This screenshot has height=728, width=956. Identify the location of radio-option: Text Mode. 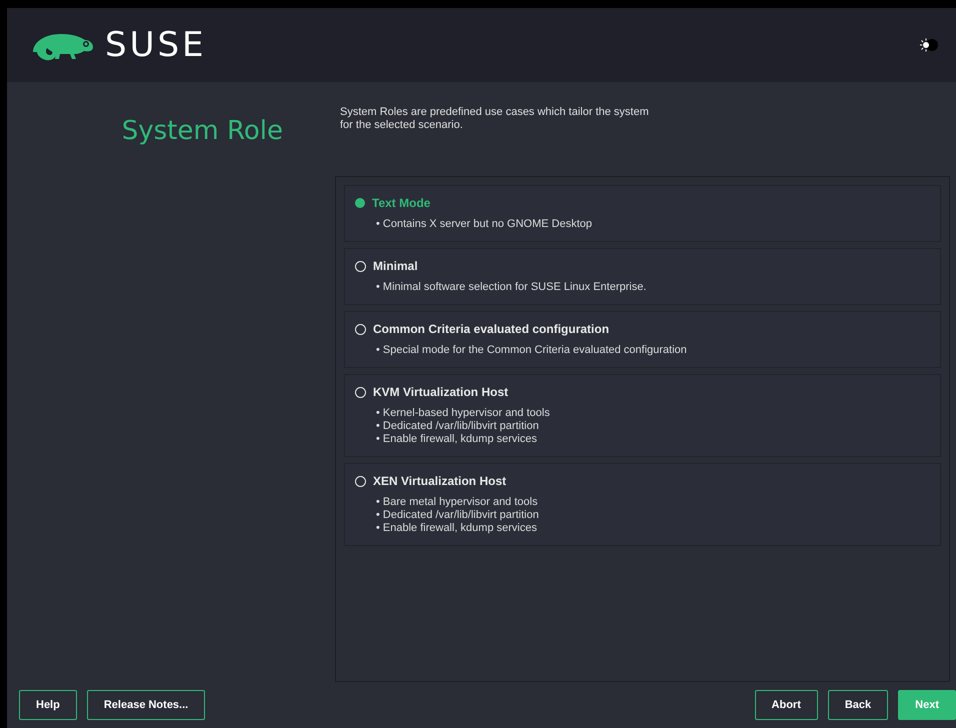
(642, 203).